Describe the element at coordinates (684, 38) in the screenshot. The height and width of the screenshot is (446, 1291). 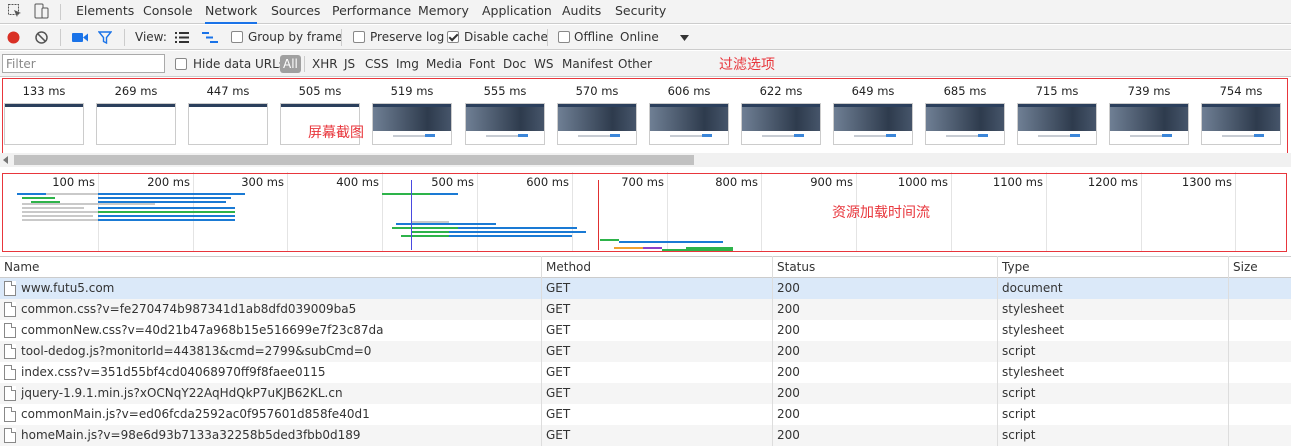
I see `chevron-down-icon` at that location.